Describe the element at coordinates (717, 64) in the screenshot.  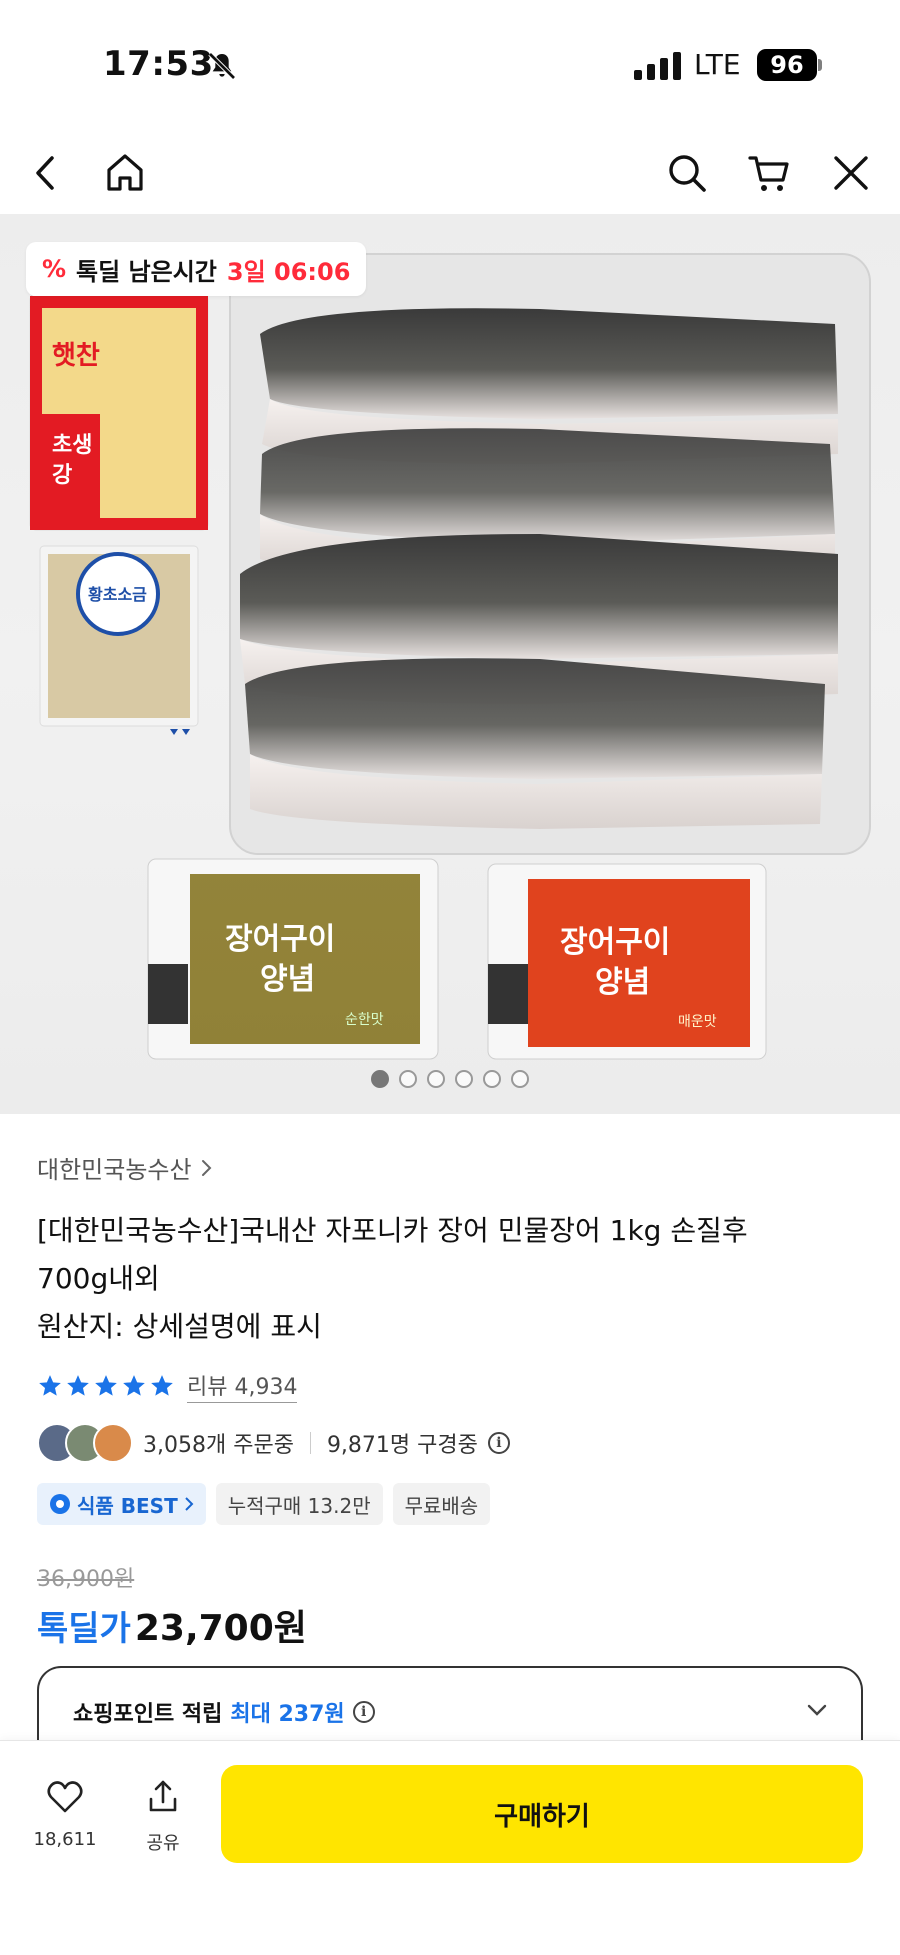
I see `network-type: LTE` at that location.